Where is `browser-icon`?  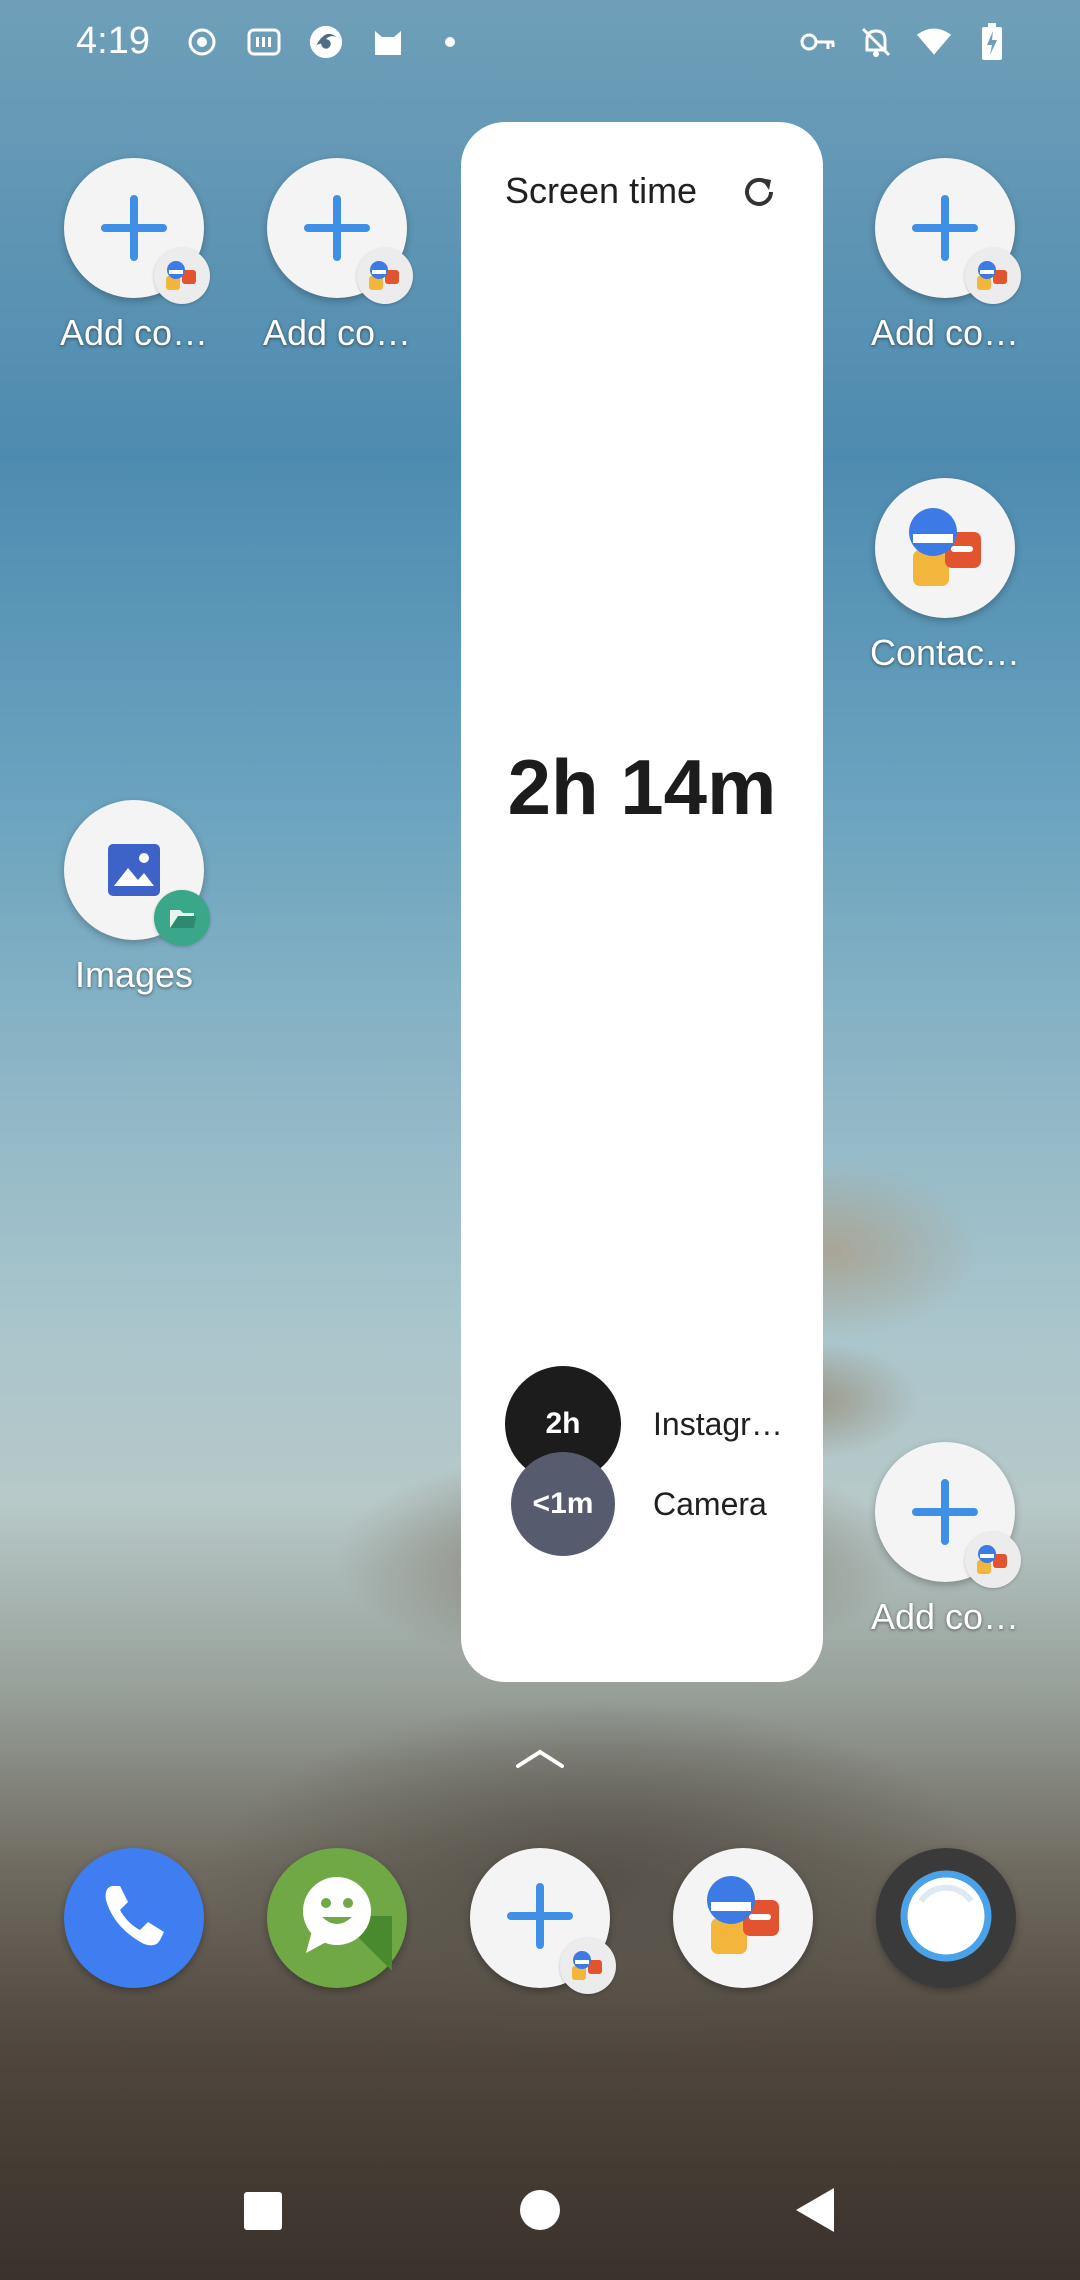 browser-icon is located at coordinates (326, 42).